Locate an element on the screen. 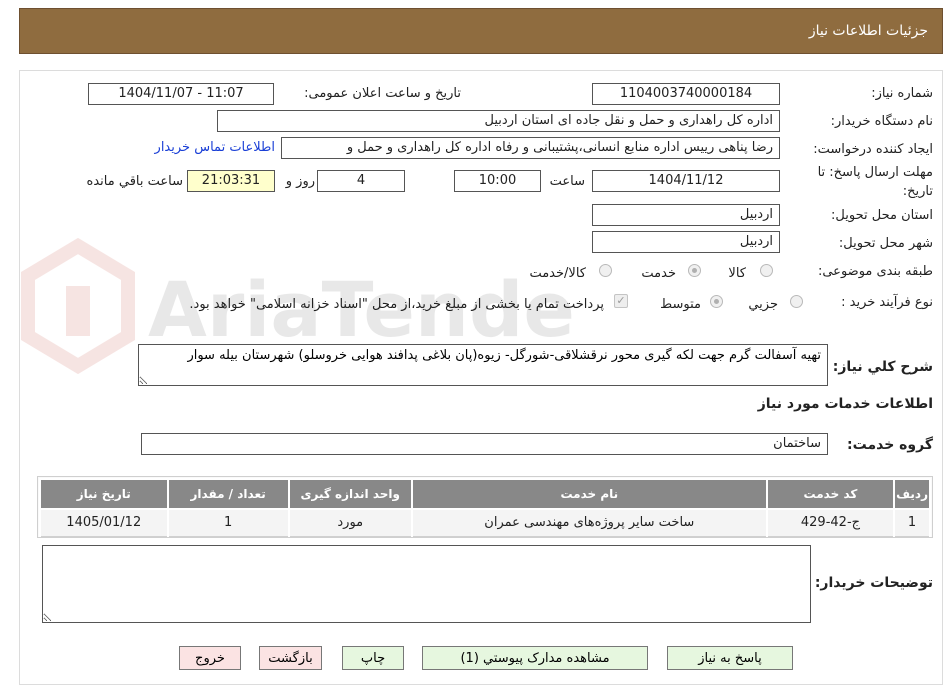  deadline-label: مهلت ارسال پاسخ: تا is located at coordinates (875, 172).